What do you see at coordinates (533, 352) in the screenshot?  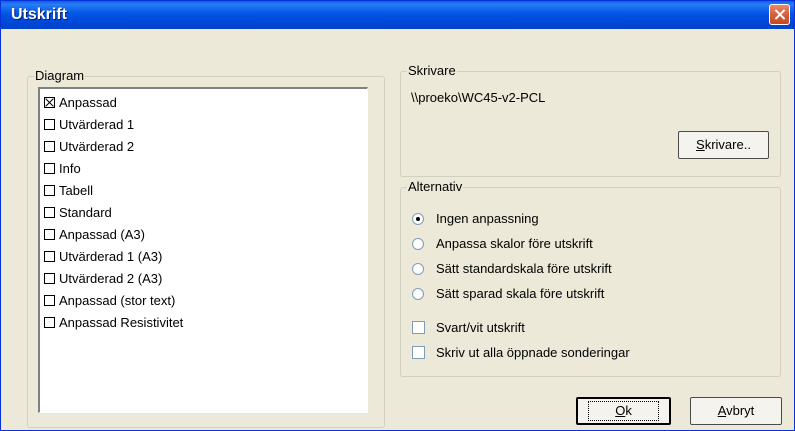 I see `checkbox-label: Skriv ut alla öppnade sonderingar` at bounding box center [533, 352].